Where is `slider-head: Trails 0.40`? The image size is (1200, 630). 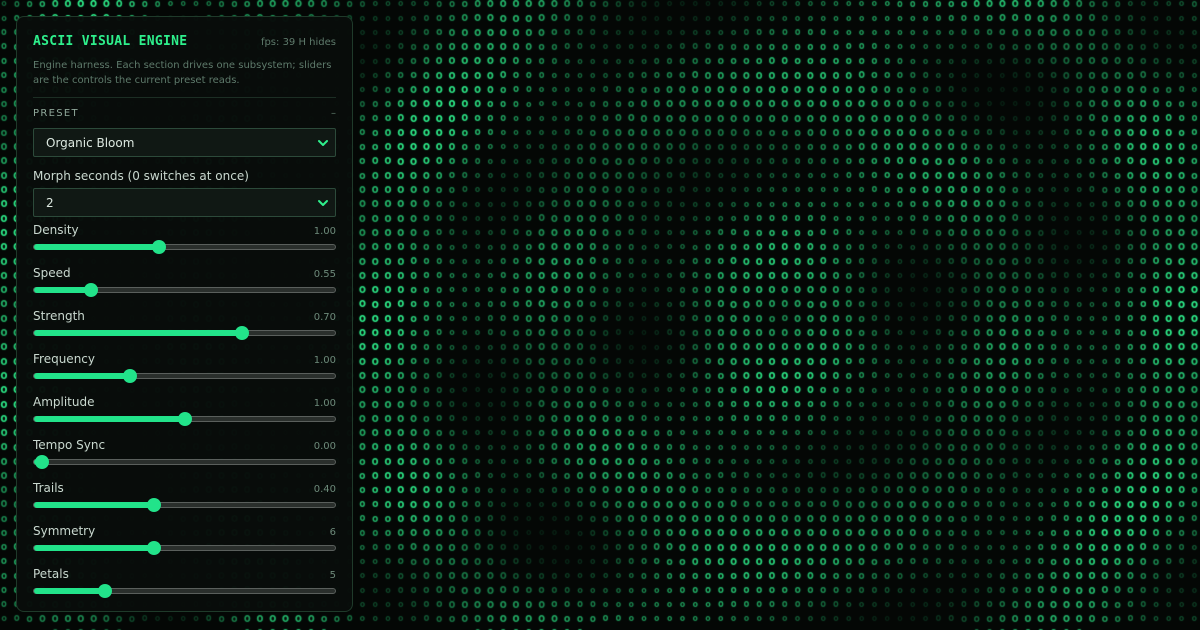
slider-head: Trails 0.40 is located at coordinates (184, 489).